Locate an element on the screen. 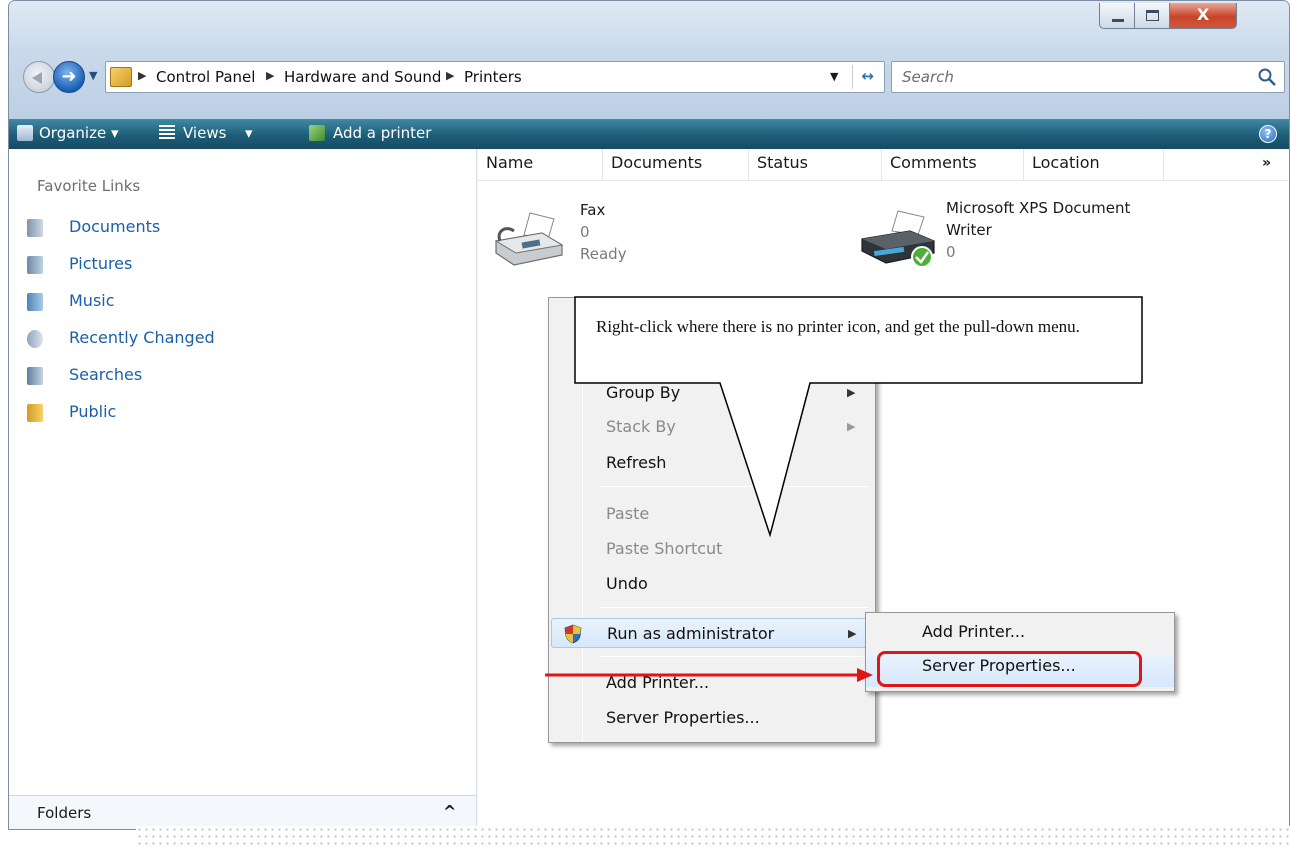 Image resolution: width=1290 pixels, height=847 pixels. refresh-icon: ↔ is located at coordinates (867, 76).